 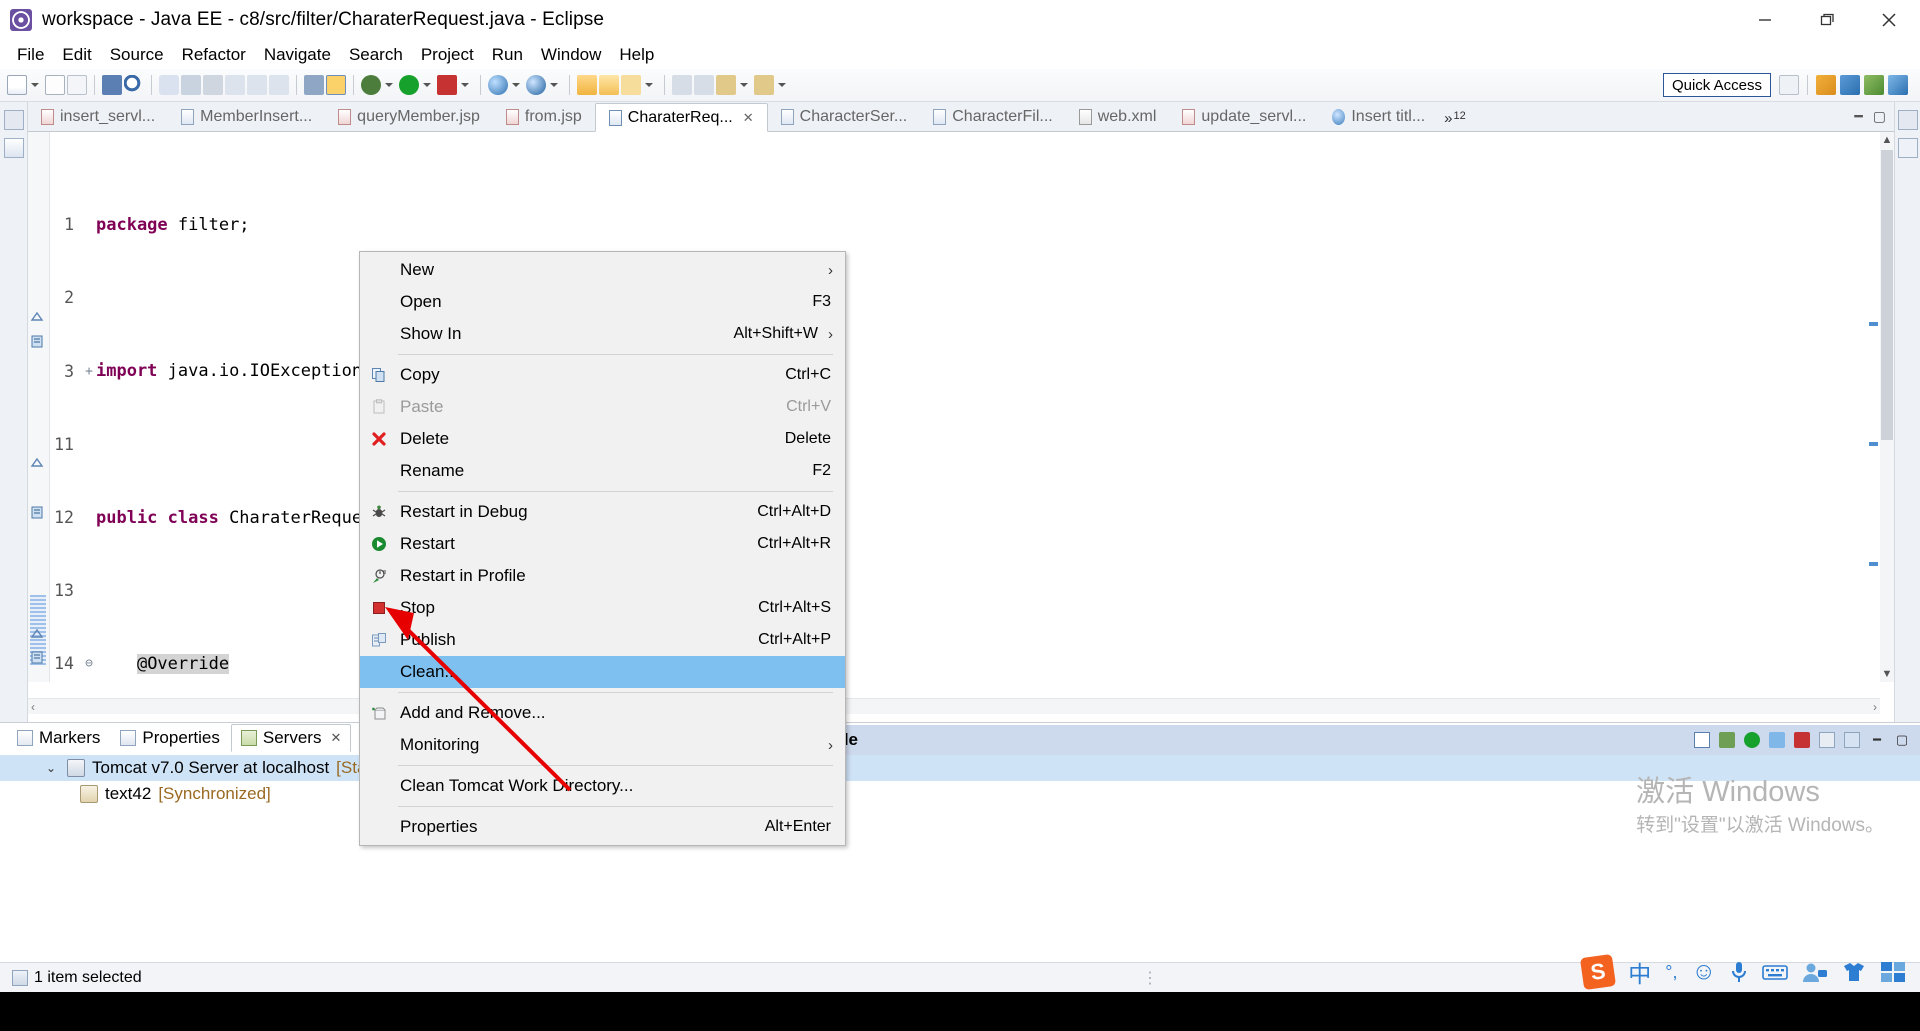 I want to click on editor-tab-charaterrequest: CharaterReq... ✕, so click(x=681, y=117).